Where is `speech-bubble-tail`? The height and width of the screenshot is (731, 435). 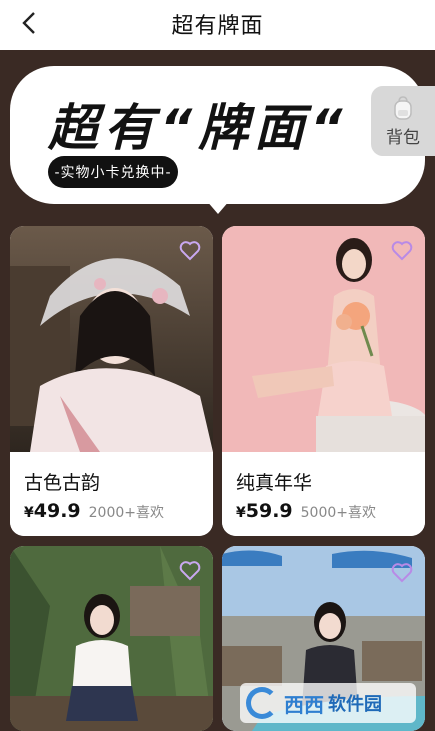 speech-bubble-tail is located at coordinates (218, 207).